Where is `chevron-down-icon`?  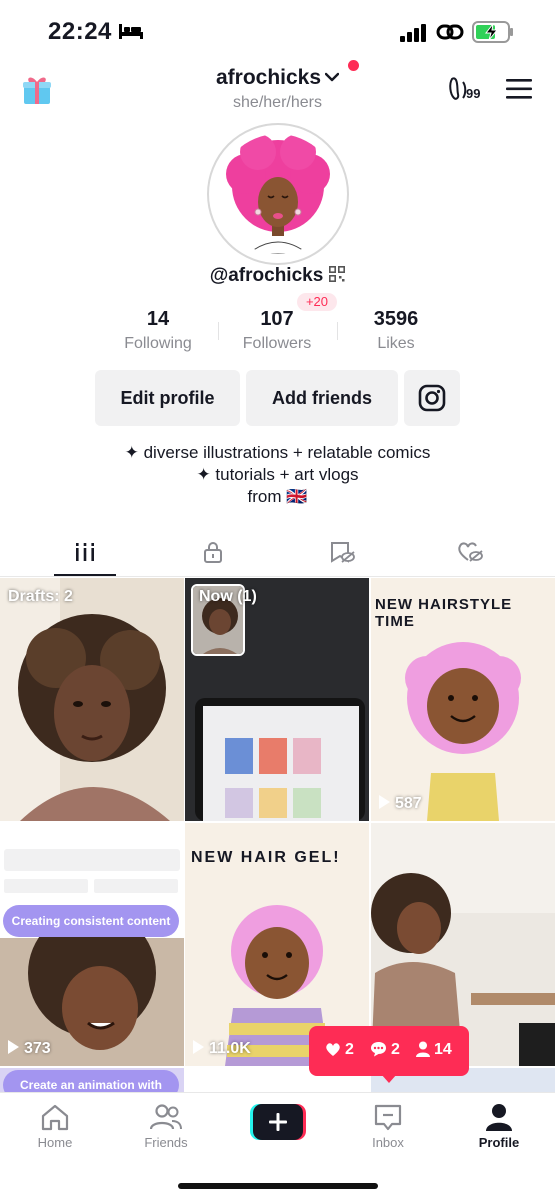 chevron-down-icon is located at coordinates (332, 77).